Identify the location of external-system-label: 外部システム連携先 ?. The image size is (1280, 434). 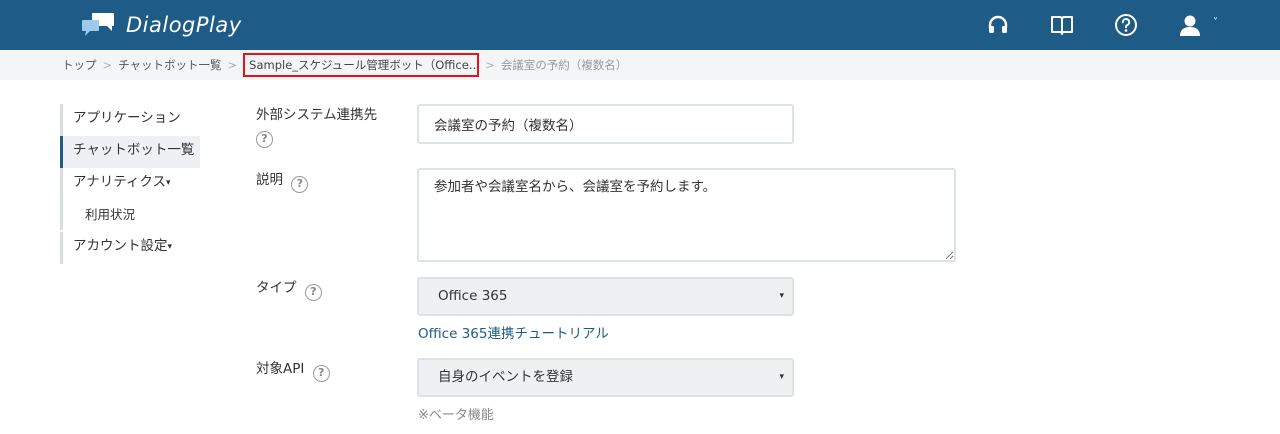
(316, 126).